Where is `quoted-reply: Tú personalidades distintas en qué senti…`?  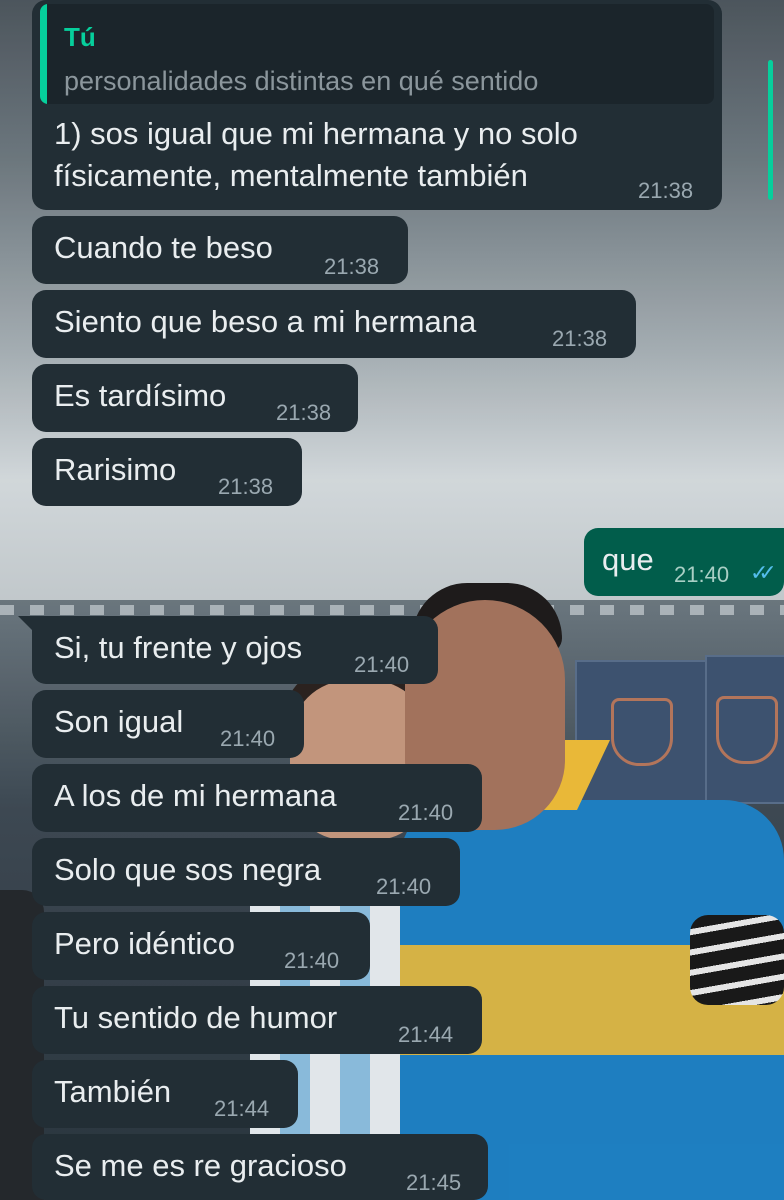 quoted-reply: Tú personalidades distintas en qué senti… is located at coordinates (377, 54).